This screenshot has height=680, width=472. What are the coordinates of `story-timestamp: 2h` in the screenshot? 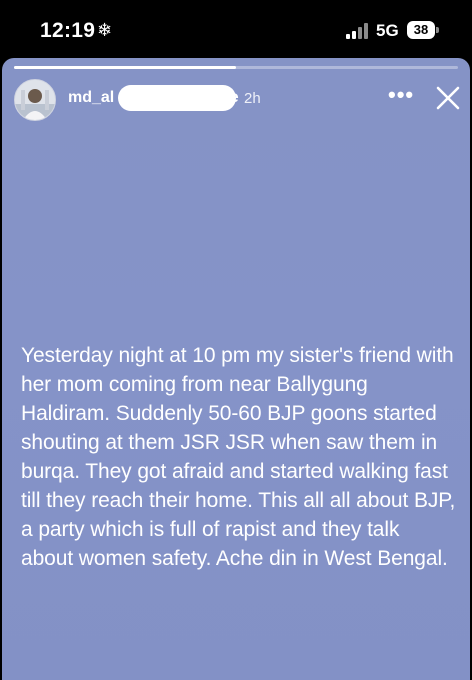 It's located at (252, 98).